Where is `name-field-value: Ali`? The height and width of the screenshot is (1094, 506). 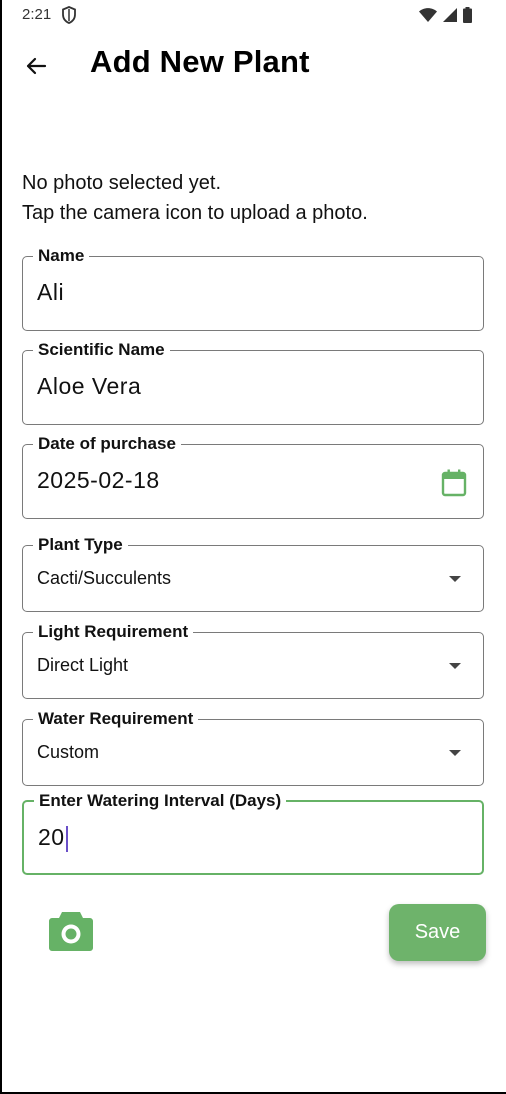
name-field-value: Ali is located at coordinates (51, 292).